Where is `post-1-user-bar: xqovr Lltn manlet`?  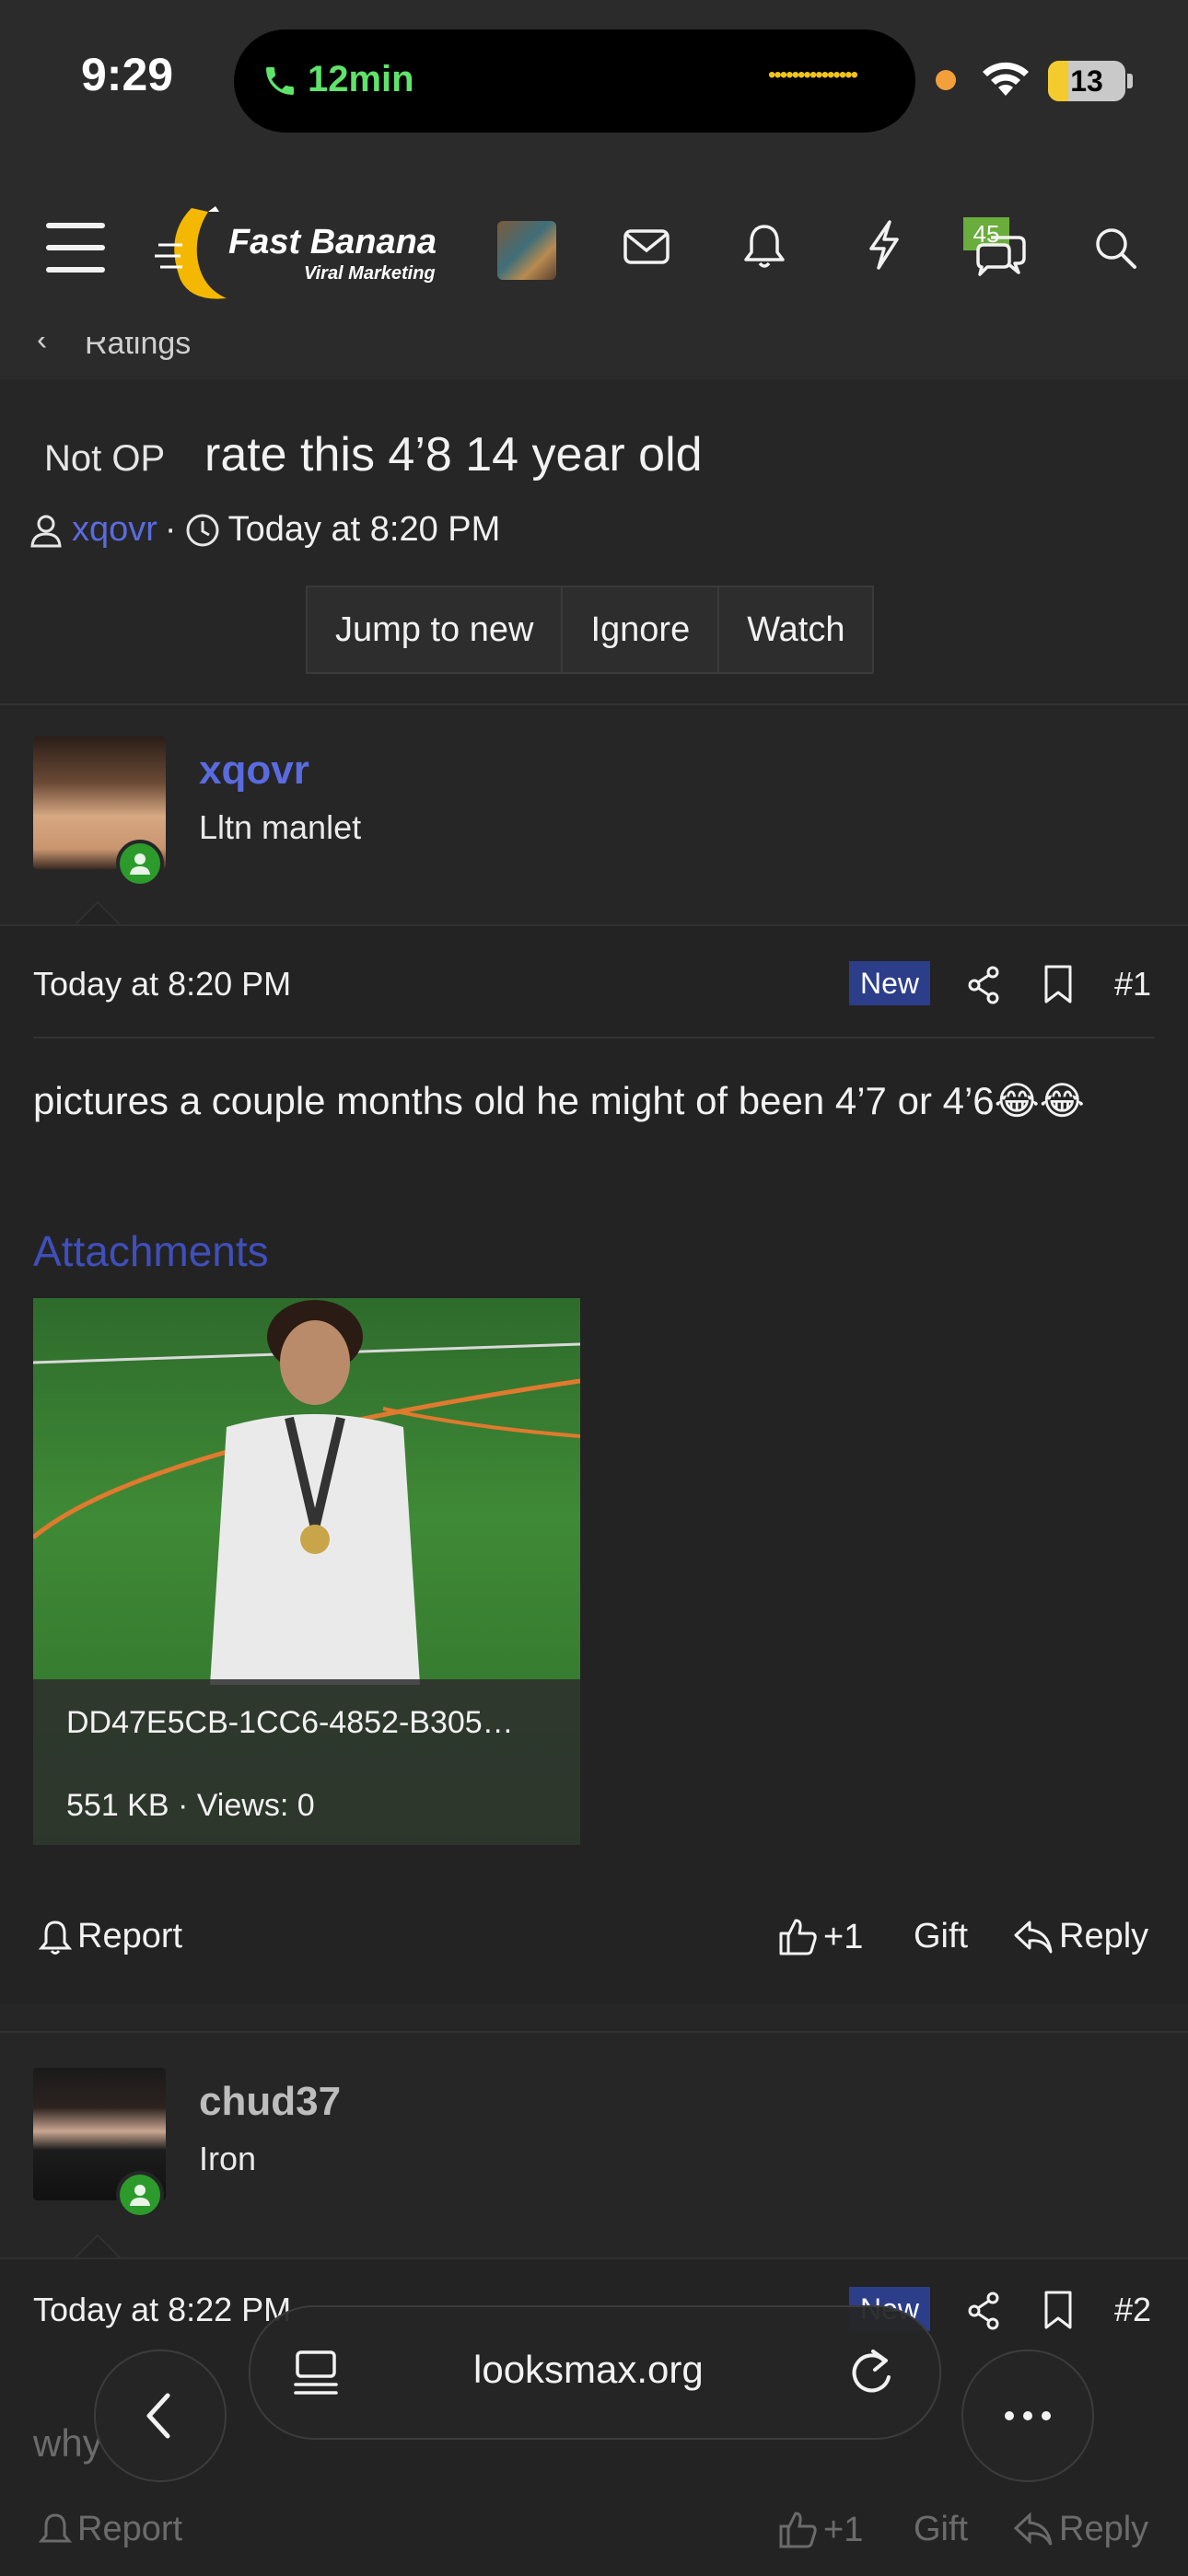 post-1-user-bar: xqovr Lltn manlet is located at coordinates (594, 814).